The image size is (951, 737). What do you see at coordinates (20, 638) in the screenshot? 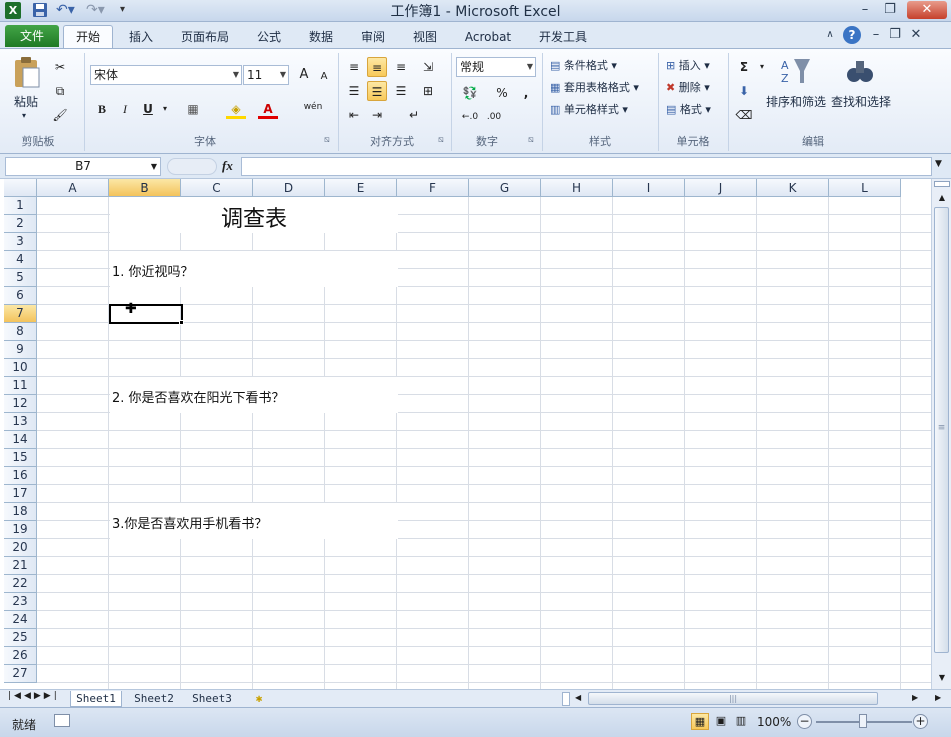
I see `row-header: 25` at bounding box center [20, 638].